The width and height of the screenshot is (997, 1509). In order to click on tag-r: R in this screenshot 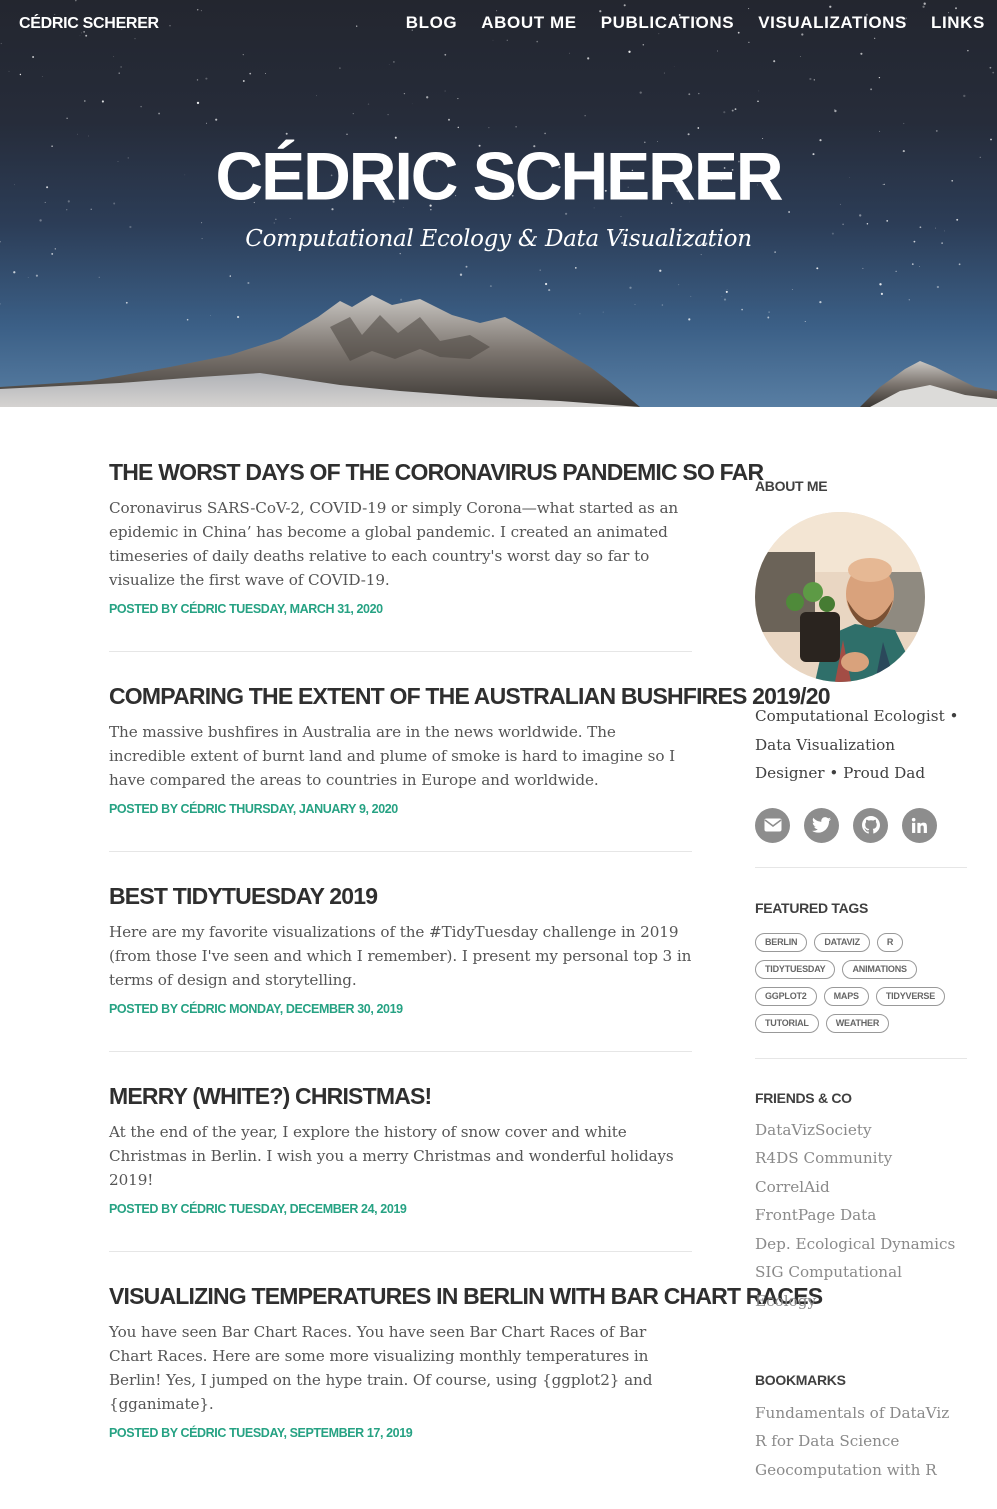, I will do `click(890, 942)`.